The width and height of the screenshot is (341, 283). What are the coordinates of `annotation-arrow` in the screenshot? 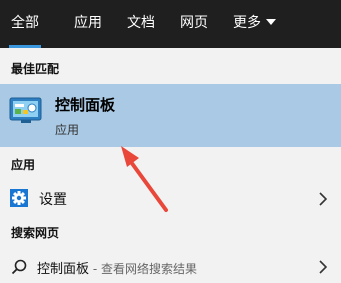 It's located at (144, 179).